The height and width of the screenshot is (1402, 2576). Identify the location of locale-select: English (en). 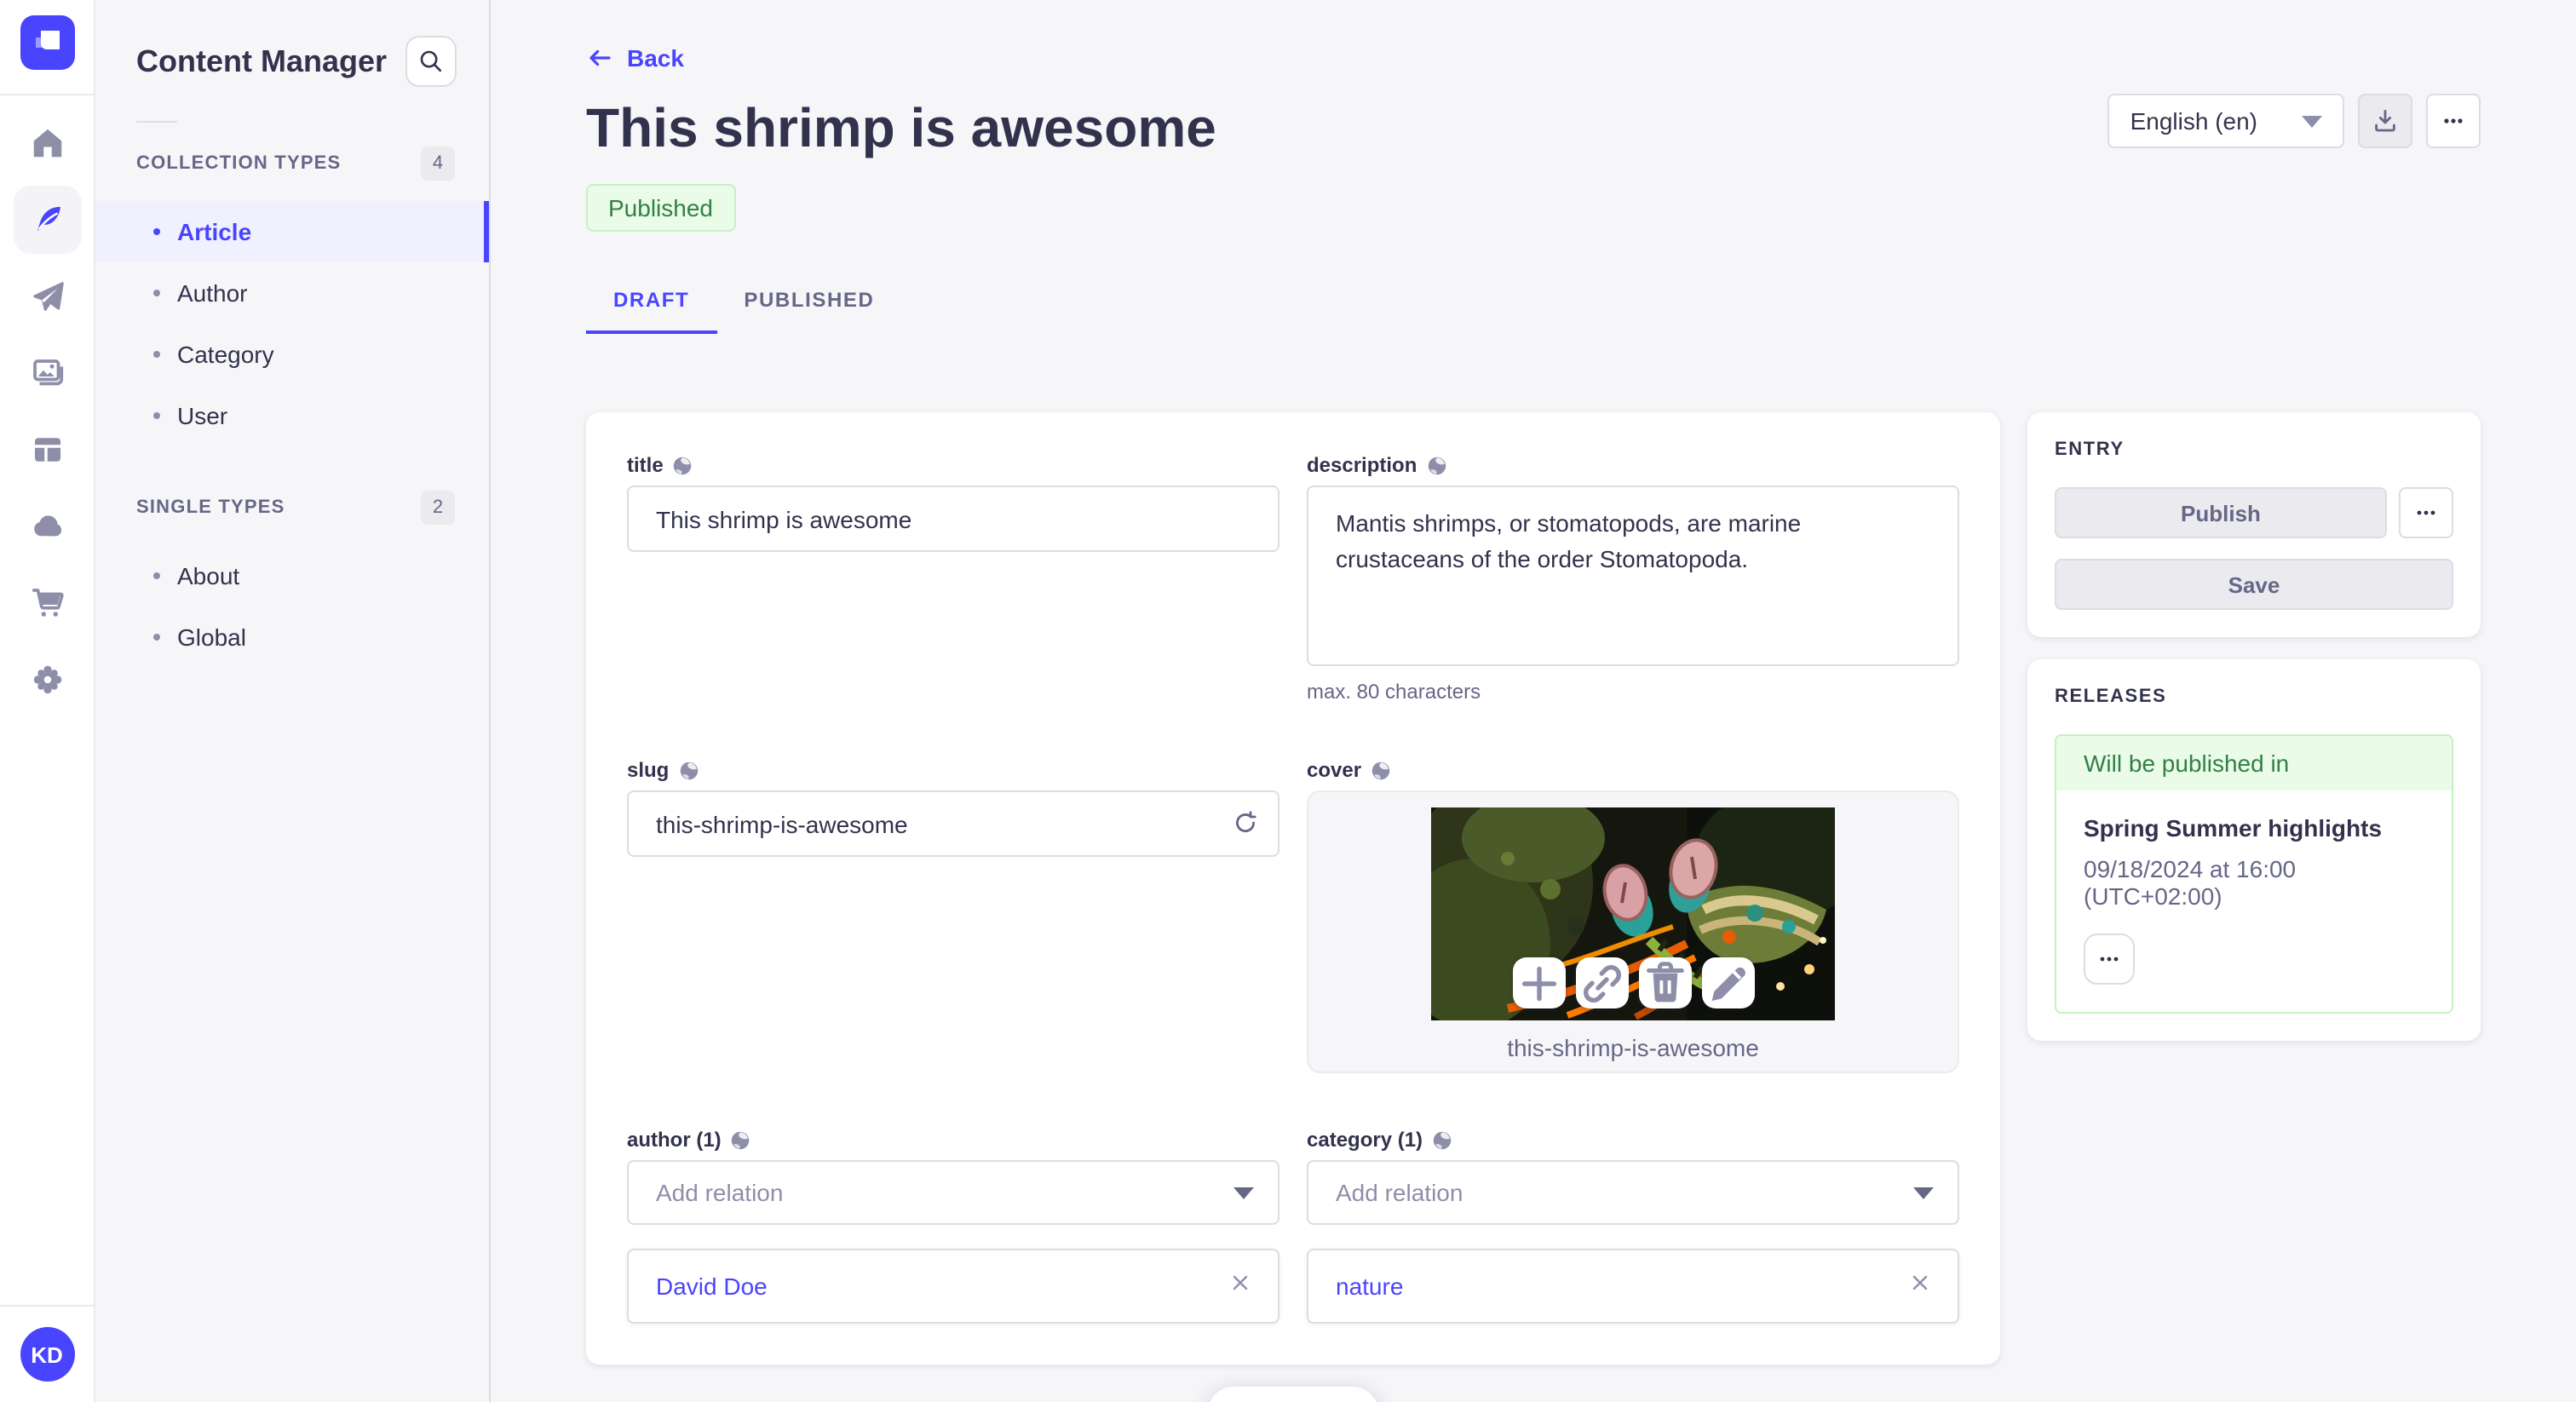
(2226, 121).